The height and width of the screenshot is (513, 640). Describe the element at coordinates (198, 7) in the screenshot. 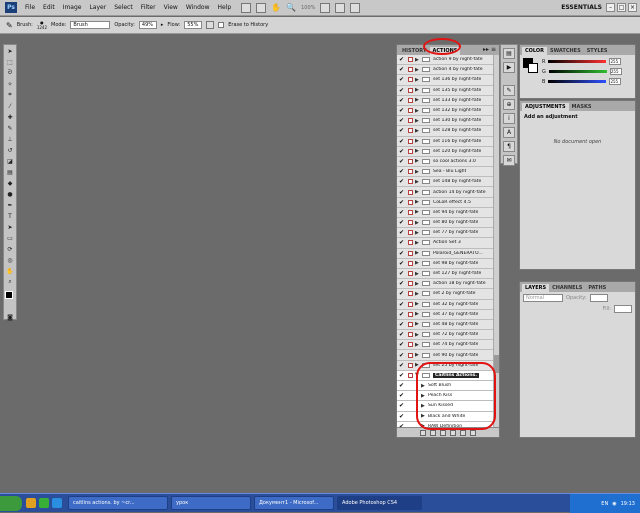

I see `menu-window: Window` at that location.